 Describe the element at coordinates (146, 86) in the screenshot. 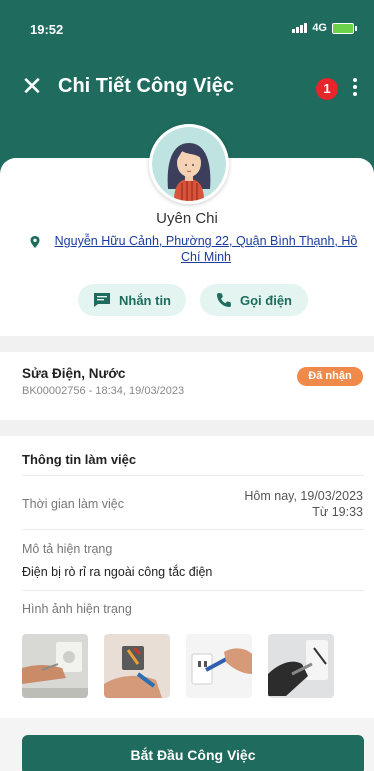

I see `page-title: Chi Tiết Công Việc` at that location.